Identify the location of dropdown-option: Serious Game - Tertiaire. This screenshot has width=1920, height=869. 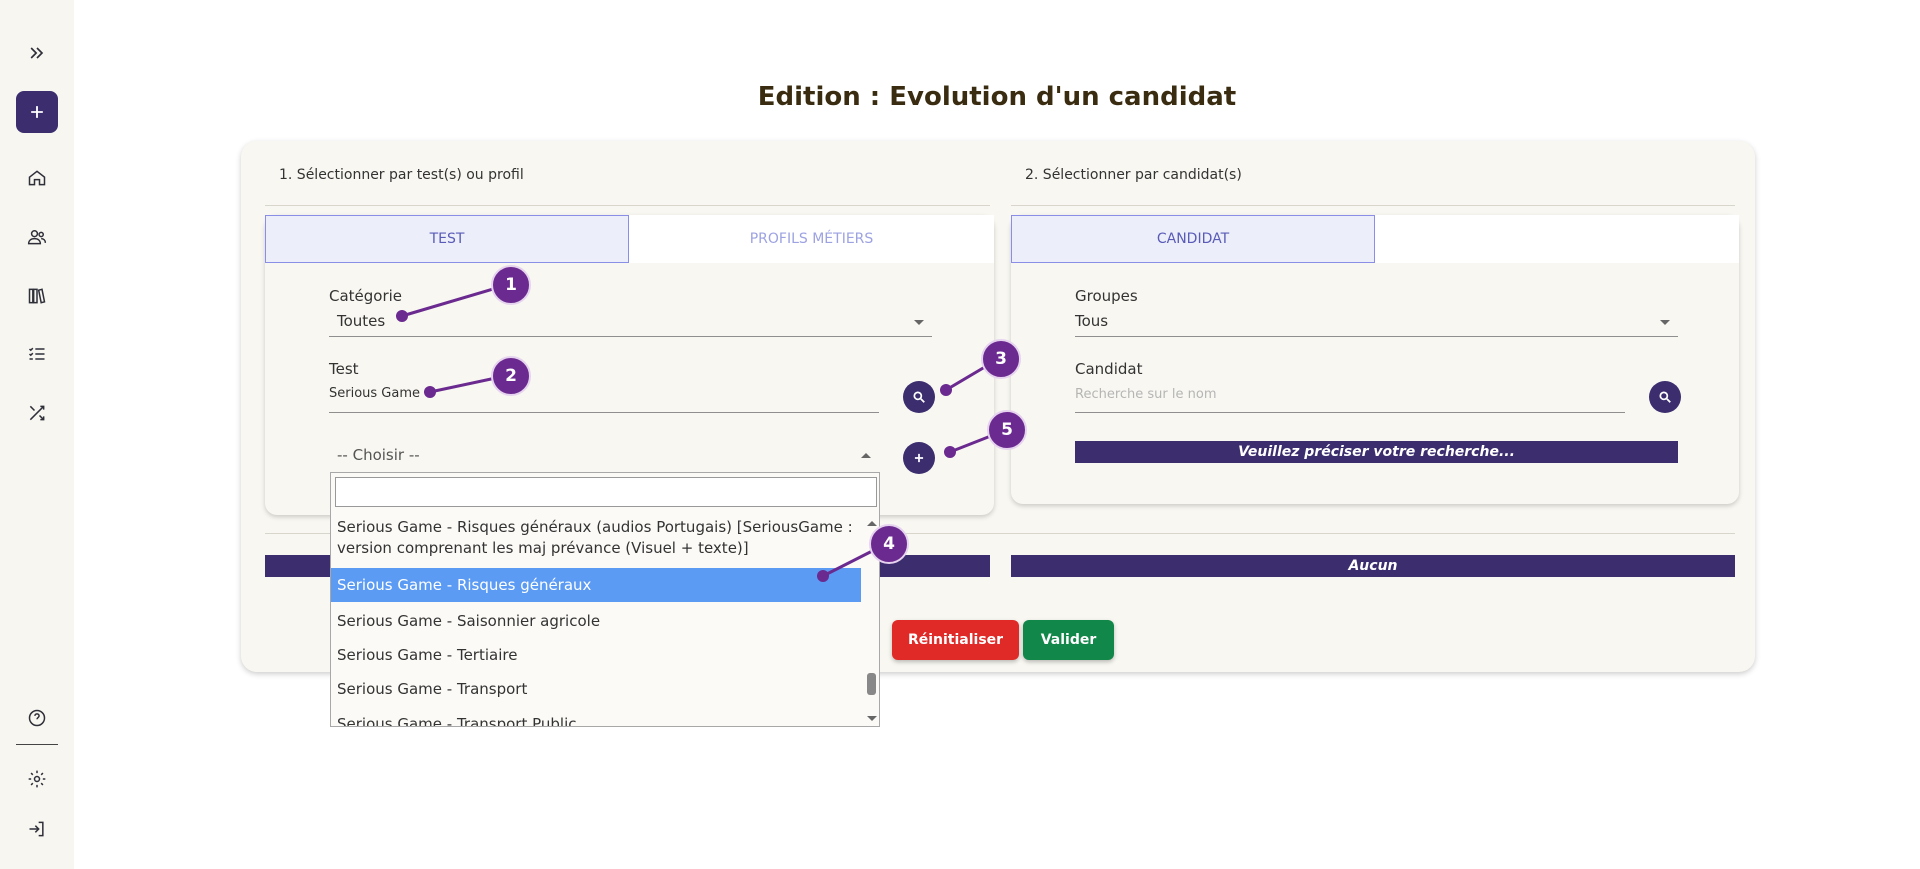
(596, 655).